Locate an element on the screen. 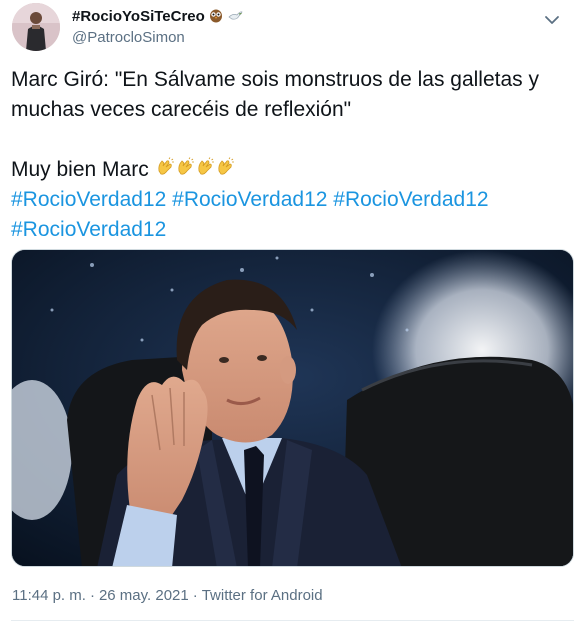  handle: @PatrocloSimon is located at coordinates (128, 37).